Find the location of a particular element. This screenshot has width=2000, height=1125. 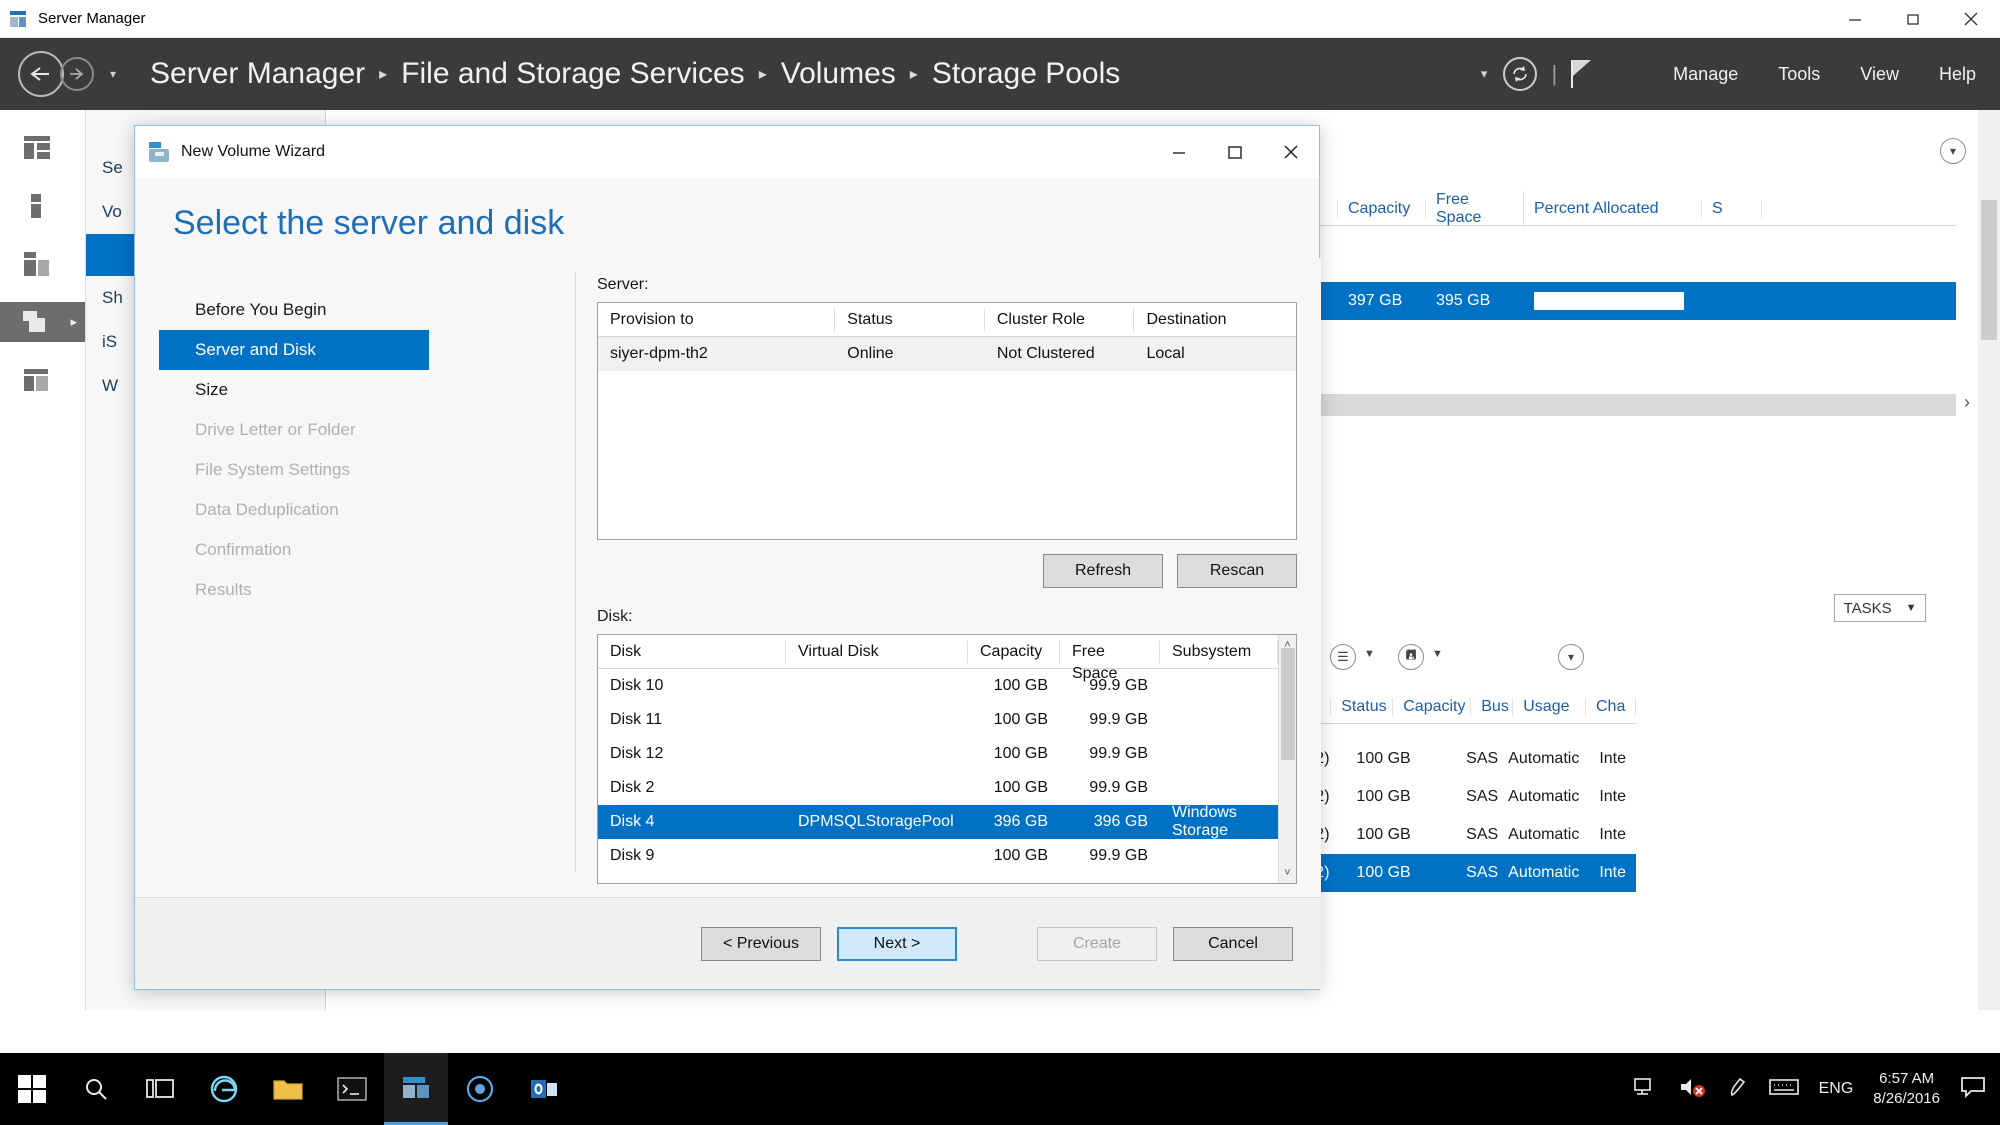

column-percent-allocated: Percent Allocated is located at coordinates (1613, 208).